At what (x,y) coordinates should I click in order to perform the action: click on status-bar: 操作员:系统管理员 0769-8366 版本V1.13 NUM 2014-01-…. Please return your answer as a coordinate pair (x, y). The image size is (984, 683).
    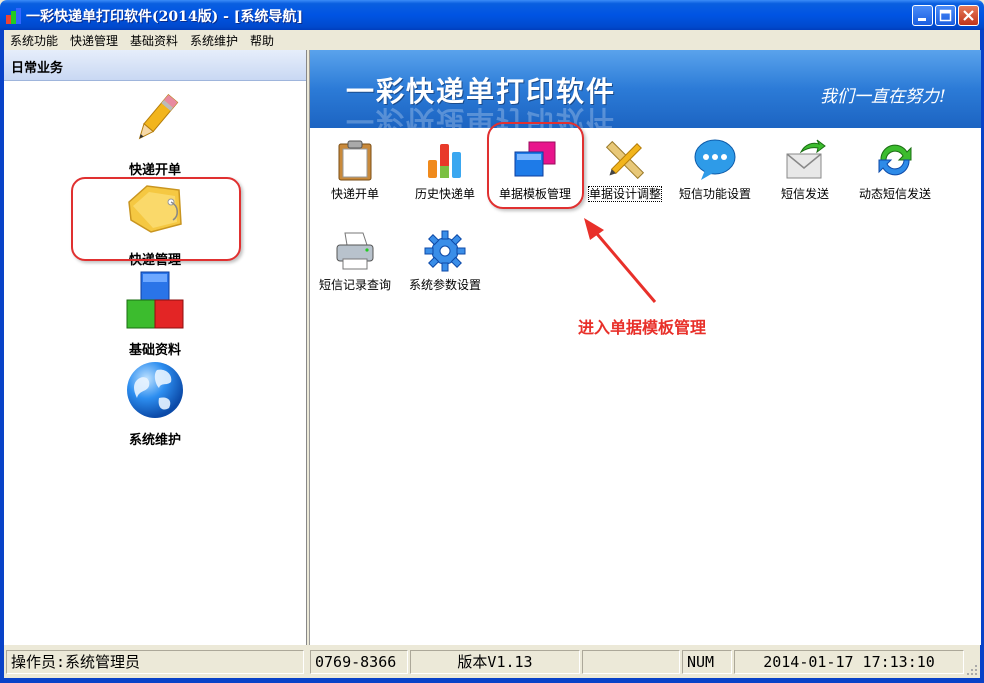
    Looking at the image, I should click on (492, 663).